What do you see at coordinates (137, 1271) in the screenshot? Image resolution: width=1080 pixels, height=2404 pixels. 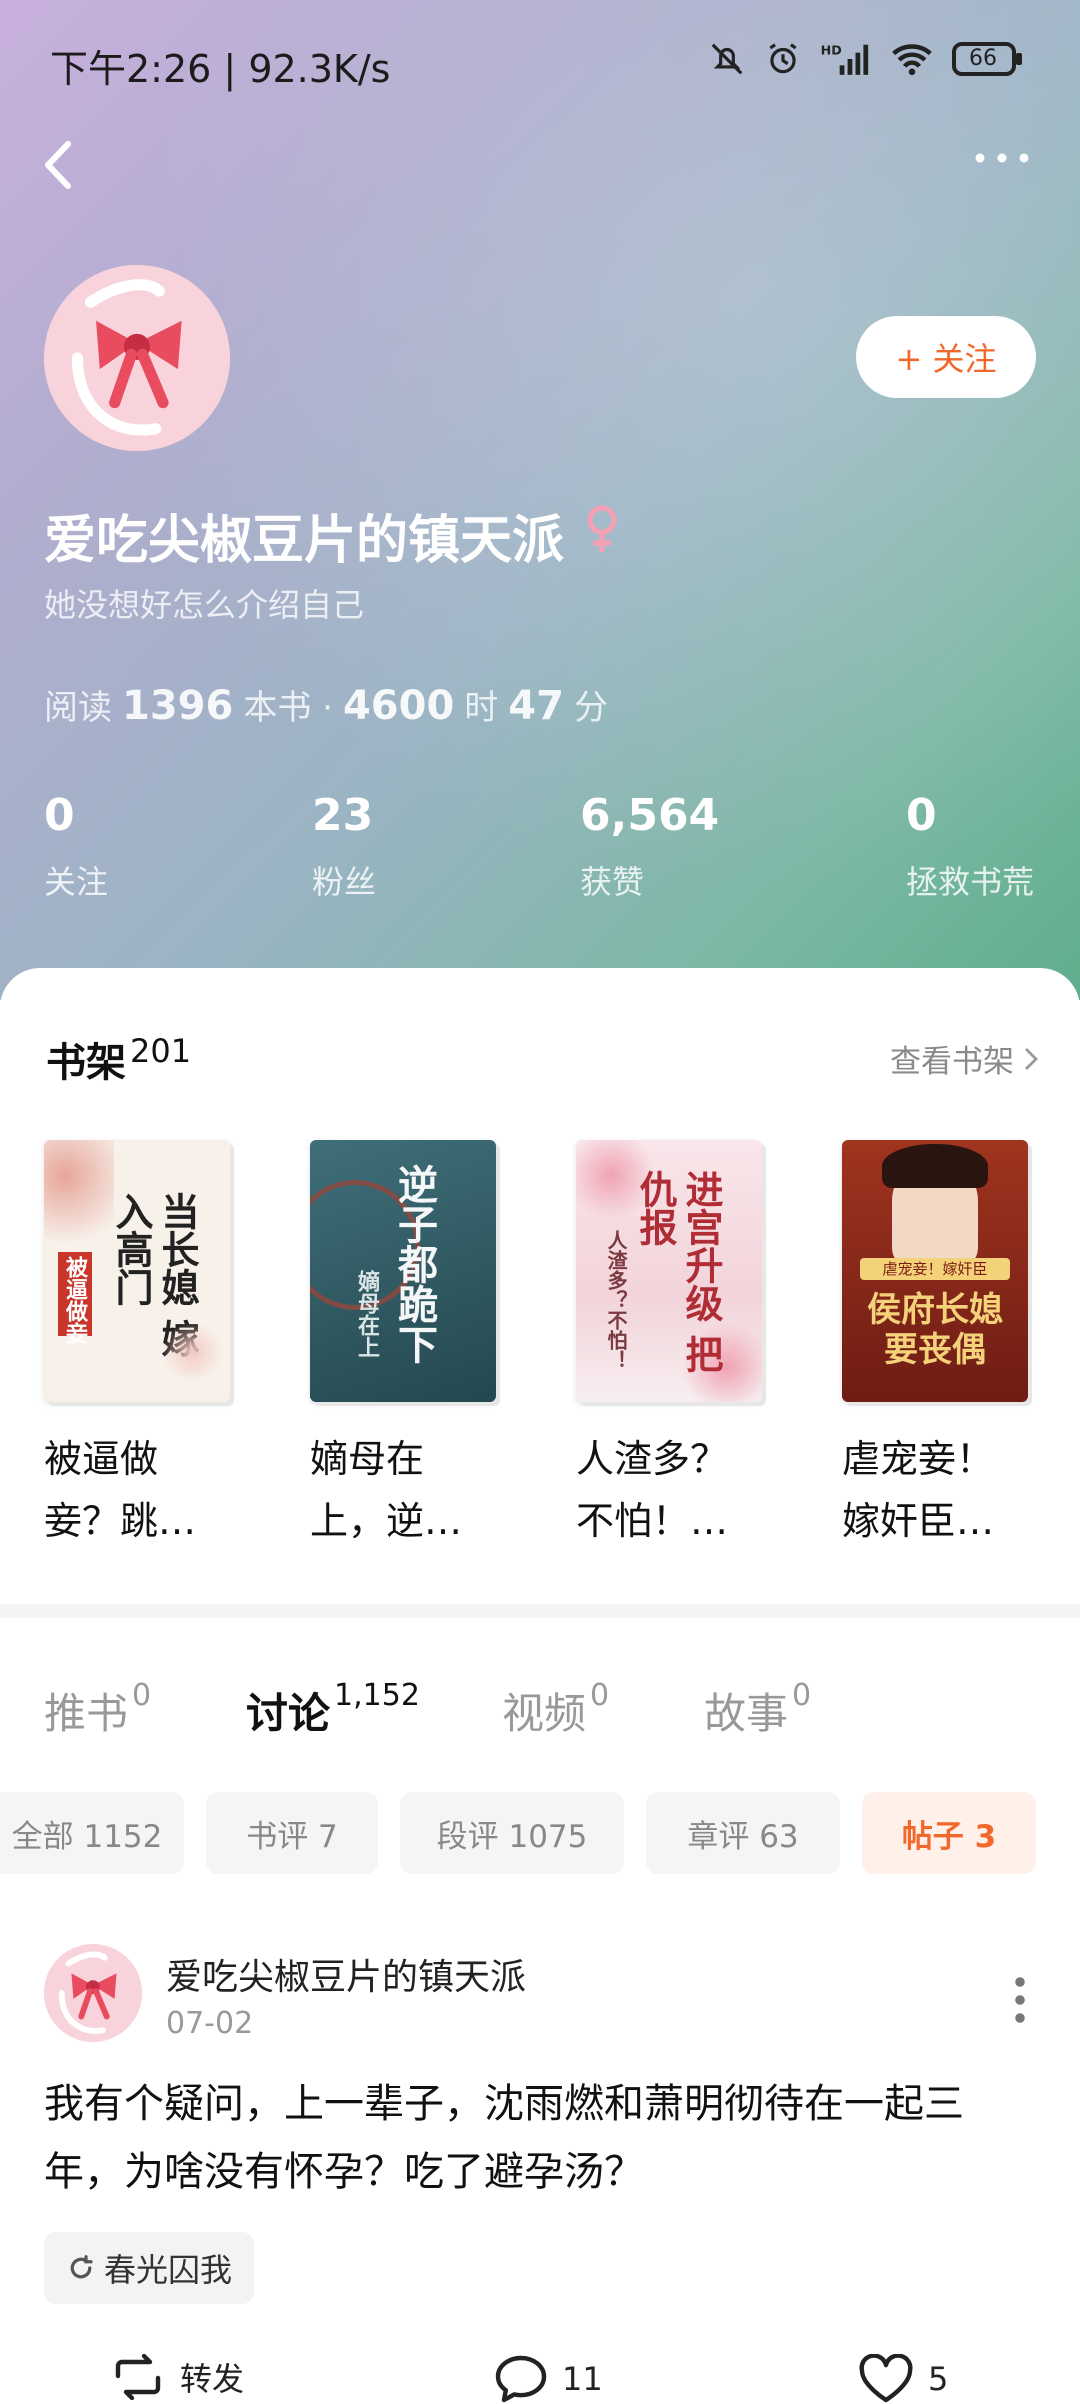 I see `book-cover: 被逼做妾 当长媳 嫁入高门` at bounding box center [137, 1271].